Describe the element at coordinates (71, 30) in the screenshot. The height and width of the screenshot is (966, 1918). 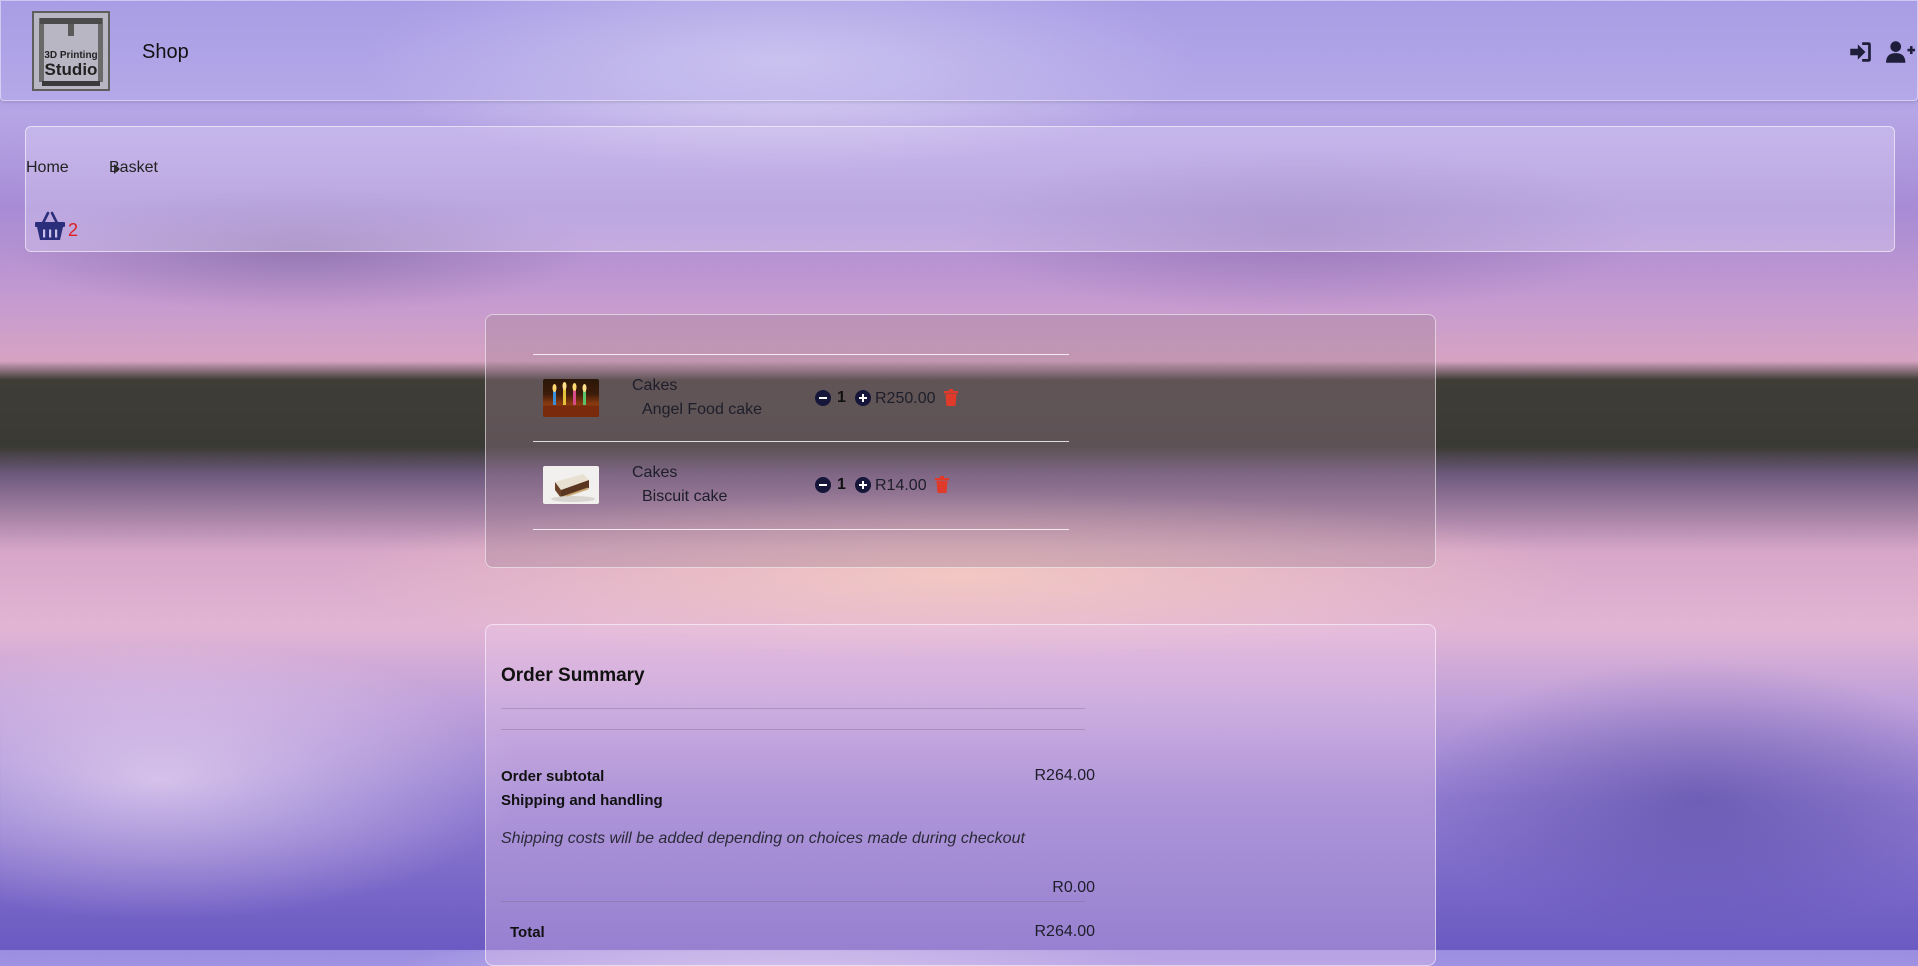
I see `logo-nozzle` at that location.